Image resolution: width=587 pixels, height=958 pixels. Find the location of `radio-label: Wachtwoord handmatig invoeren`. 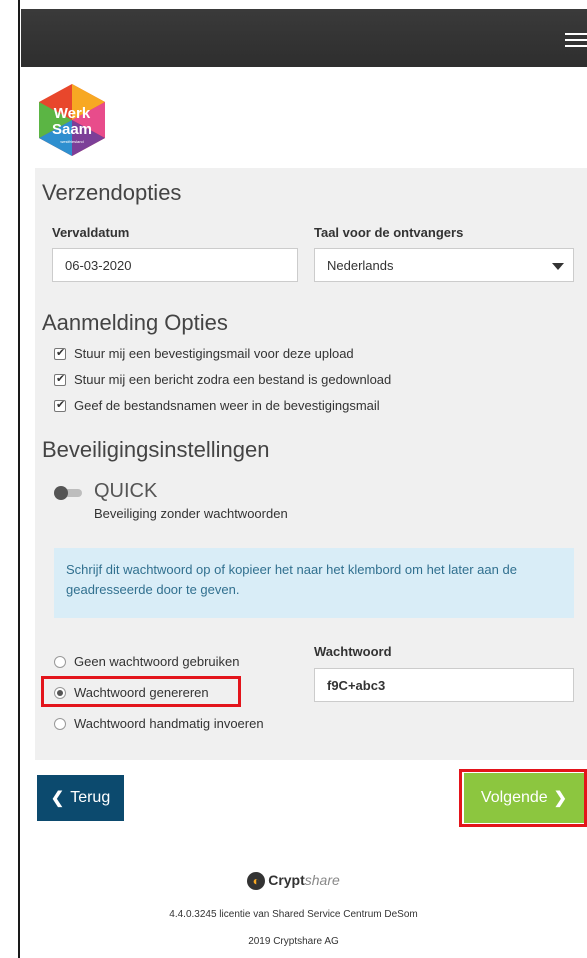

radio-label: Wachtwoord handmatig invoeren is located at coordinates (169, 723).